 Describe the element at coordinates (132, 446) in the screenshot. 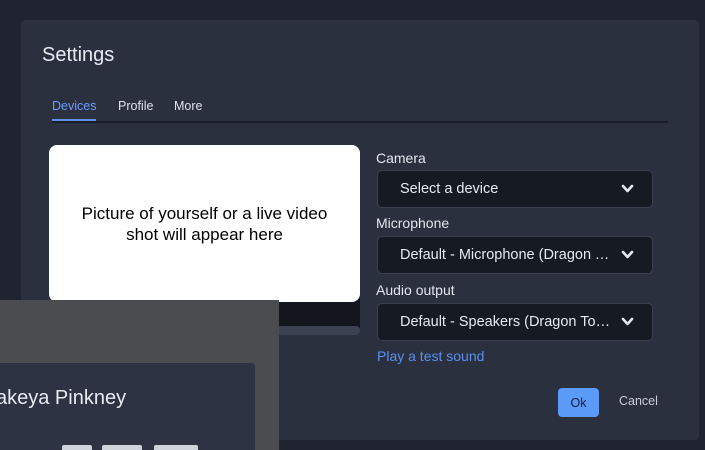

I see `clipped-text-row` at that location.